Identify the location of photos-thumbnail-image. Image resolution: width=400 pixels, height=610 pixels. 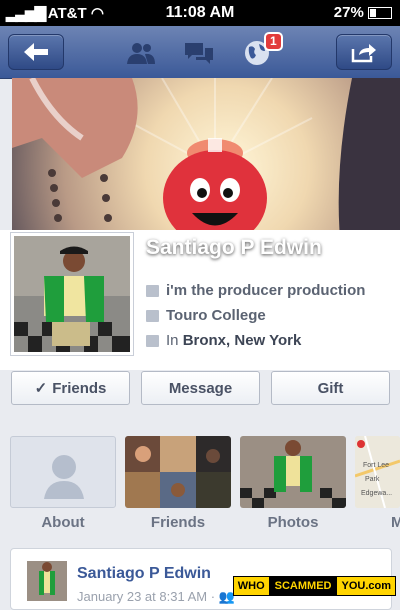
(293, 472).